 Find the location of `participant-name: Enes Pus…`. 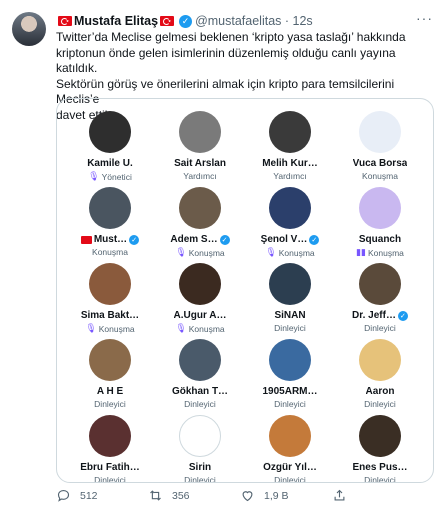

participant-name: Enes Pus… is located at coordinates (380, 467).